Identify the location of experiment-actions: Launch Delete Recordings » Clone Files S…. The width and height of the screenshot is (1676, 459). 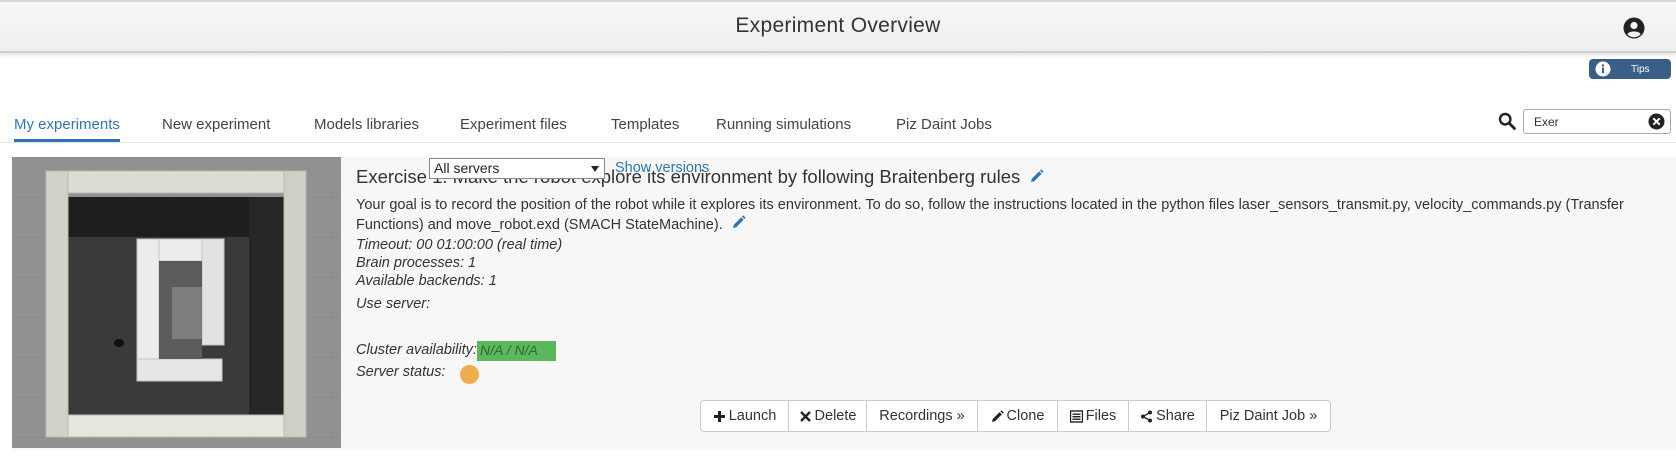
(1015, 416).